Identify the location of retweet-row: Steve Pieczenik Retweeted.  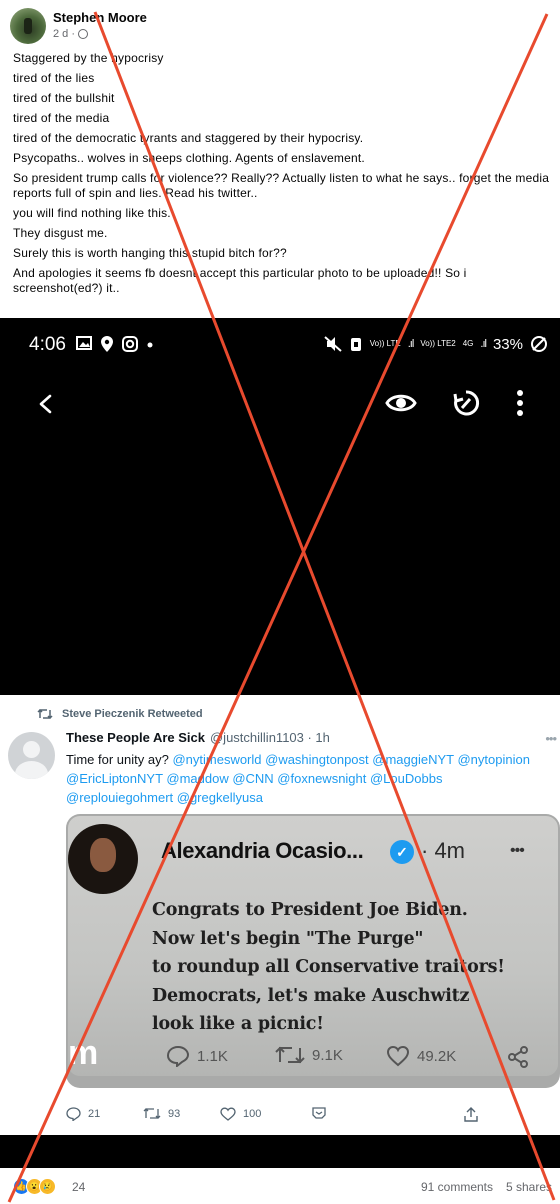
(120, 714).